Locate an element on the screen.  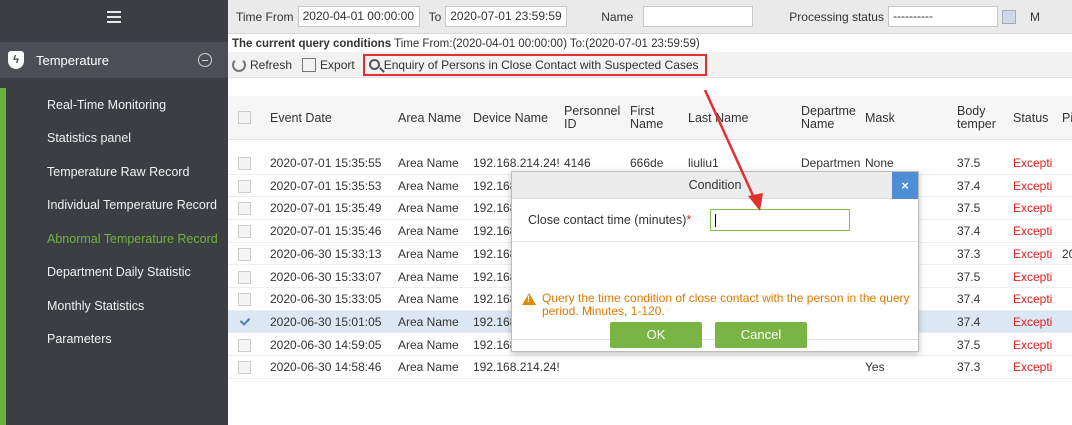
sidebar-item-abnormal-temperature-record: Abnormal Temperature Record is located at coordinates (117, 239).